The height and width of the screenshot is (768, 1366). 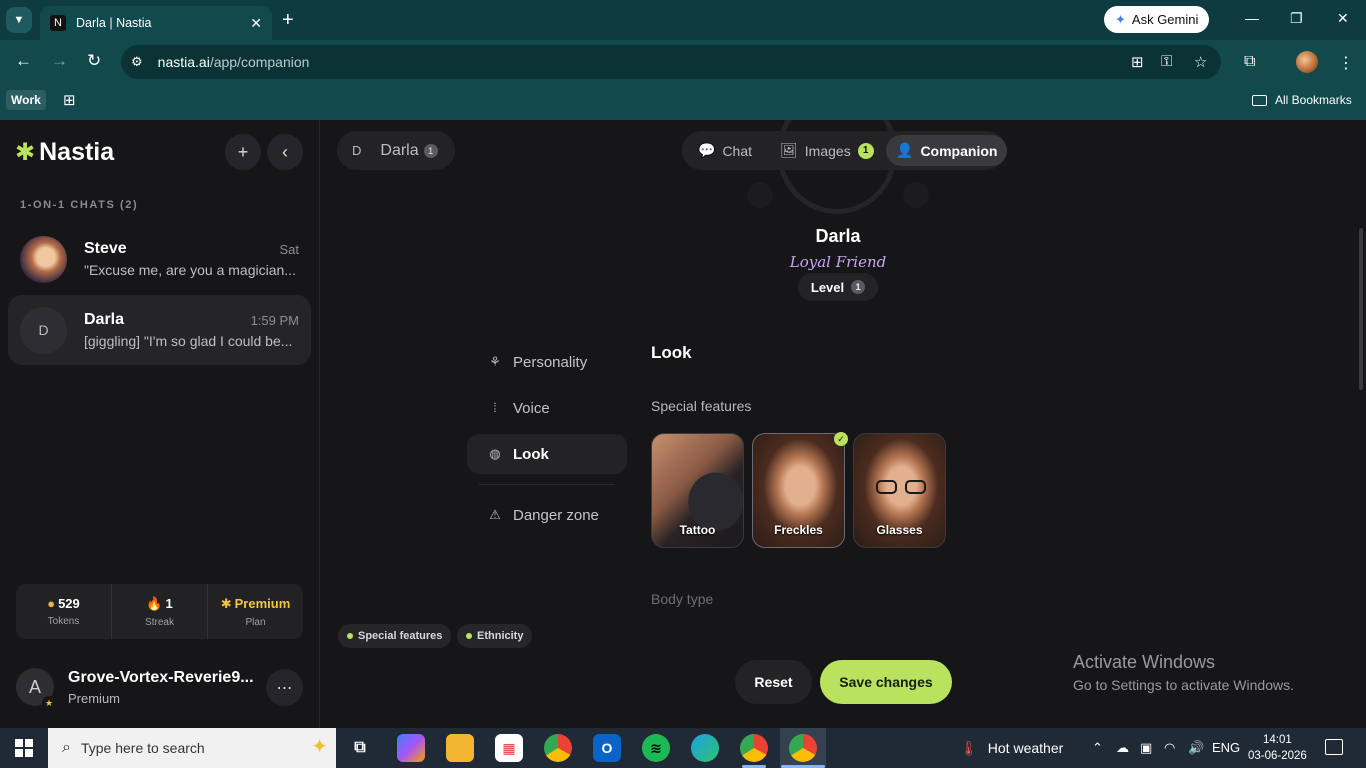 What do you see at coordinates (395, 636) in the screenshot?
I see `tag-special-features: Special features` at bounding box center [395, 636].